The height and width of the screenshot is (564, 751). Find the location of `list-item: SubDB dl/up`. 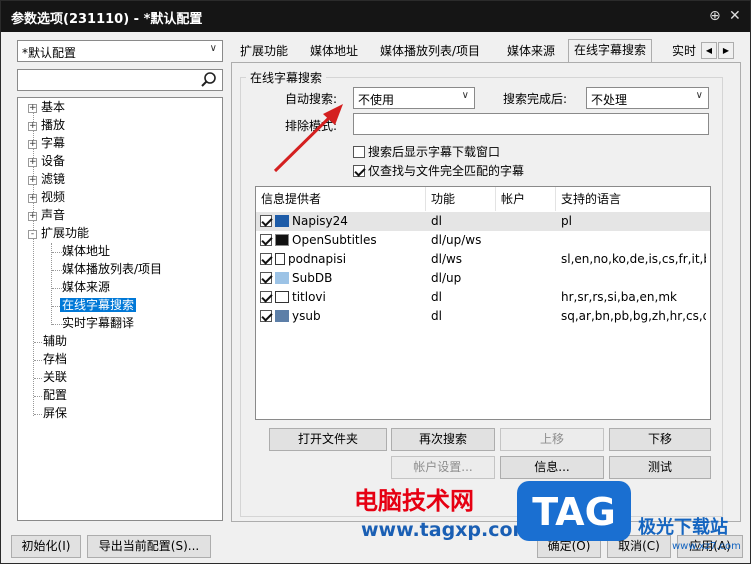

list-item: SubDB dl/up is located at coordinates (483, 278).